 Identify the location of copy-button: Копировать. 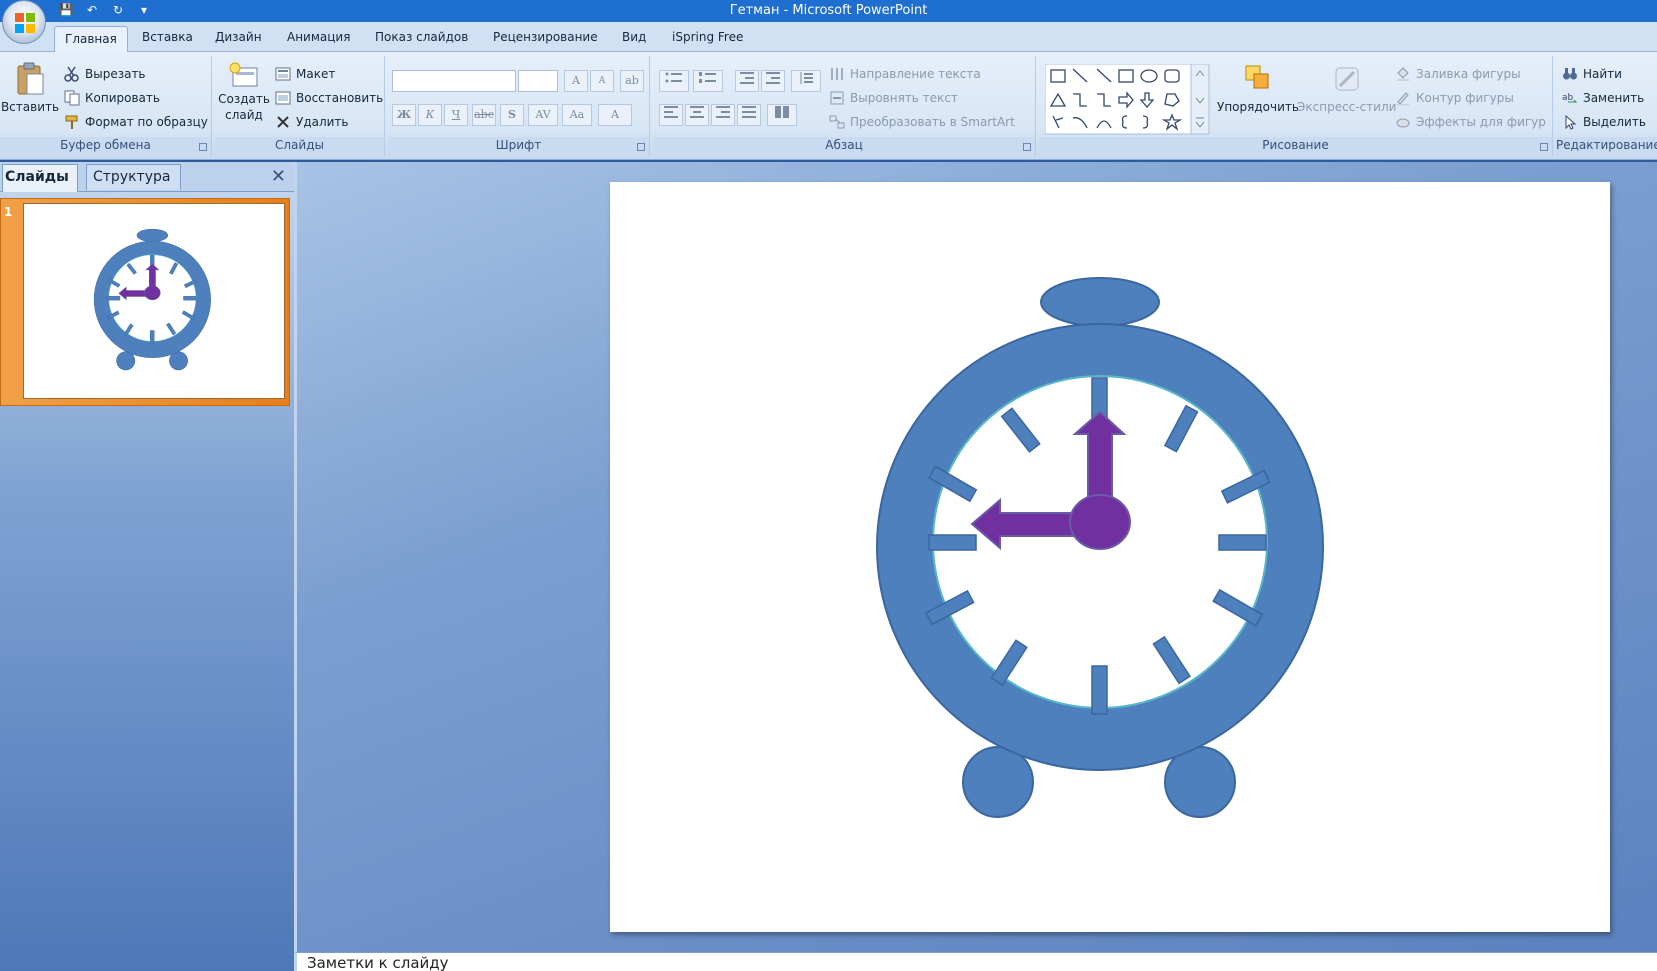
(112, 98).